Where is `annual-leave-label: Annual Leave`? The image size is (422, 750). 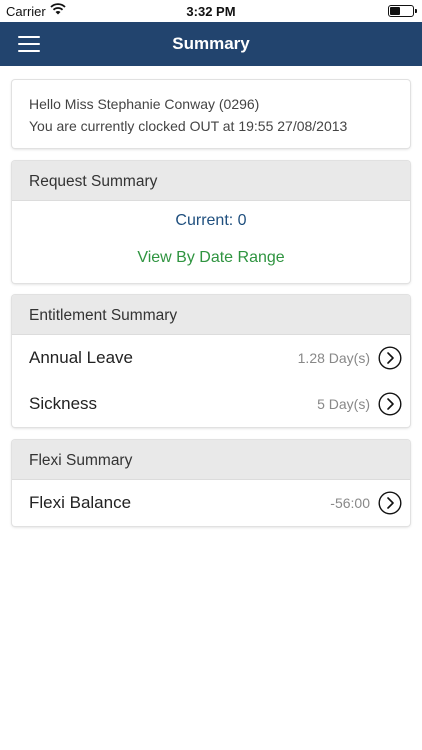
annual-leave-label: Annual Leave is located at coordinates (81, 357).